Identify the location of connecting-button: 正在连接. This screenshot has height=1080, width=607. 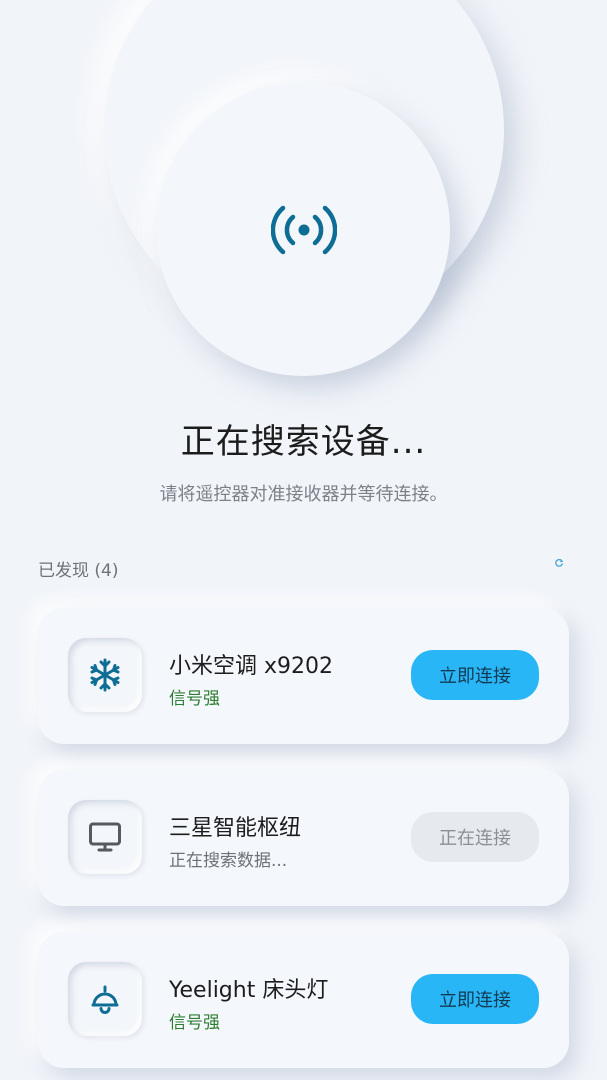
(475, 837).